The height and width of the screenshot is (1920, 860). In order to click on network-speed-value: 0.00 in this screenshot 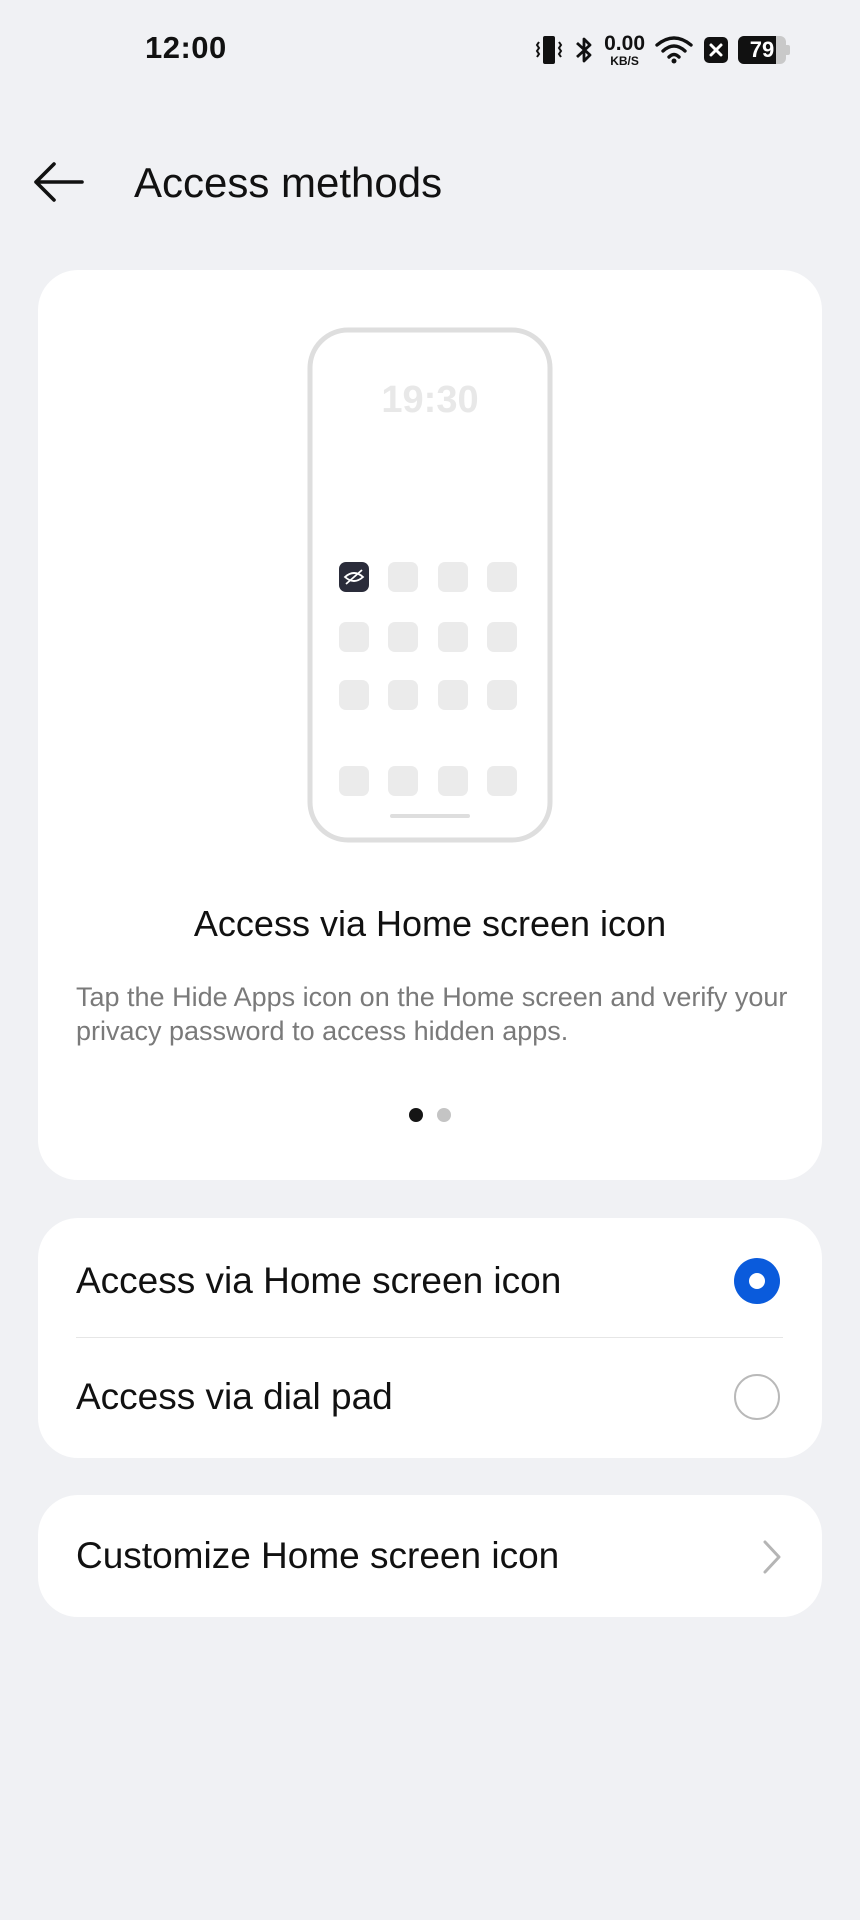, I will do `click(624, 43)`.